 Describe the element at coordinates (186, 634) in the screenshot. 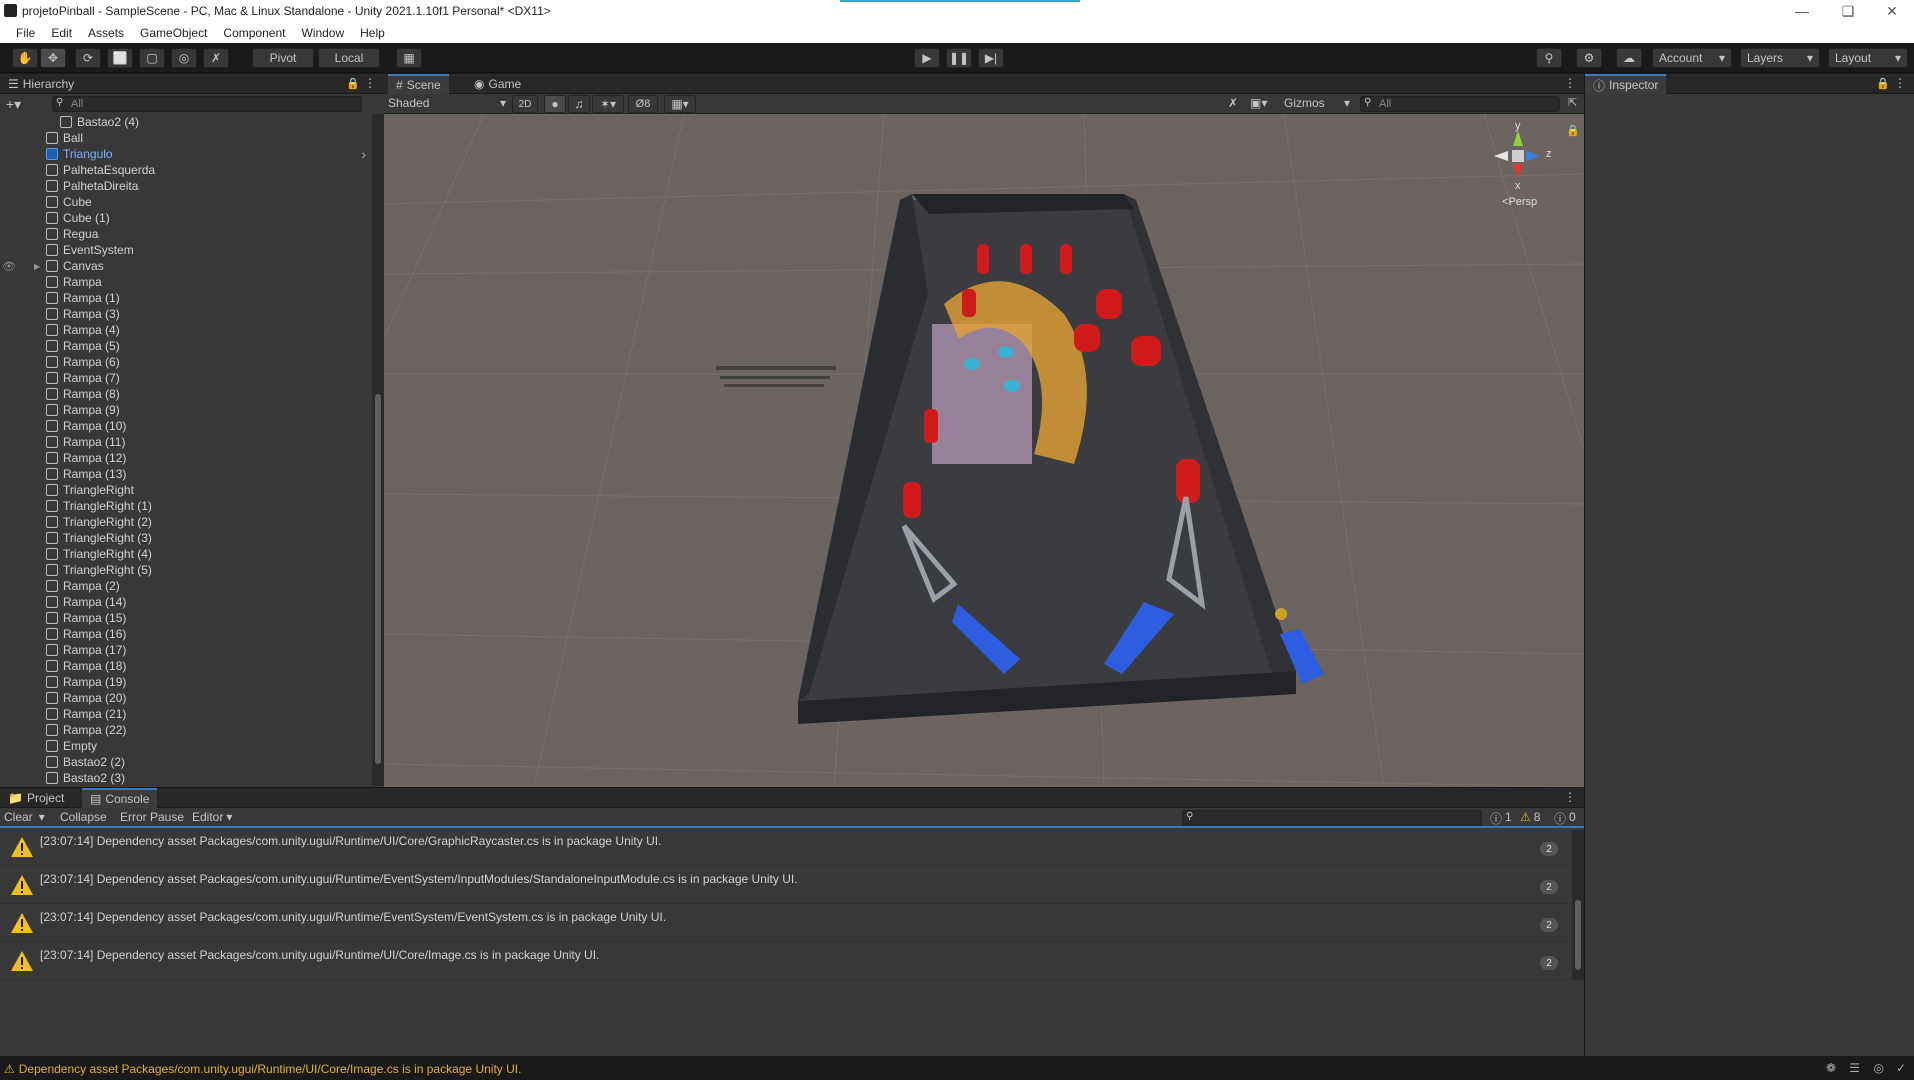

I see `hierarchy-item: Rampa (16)` at that location.